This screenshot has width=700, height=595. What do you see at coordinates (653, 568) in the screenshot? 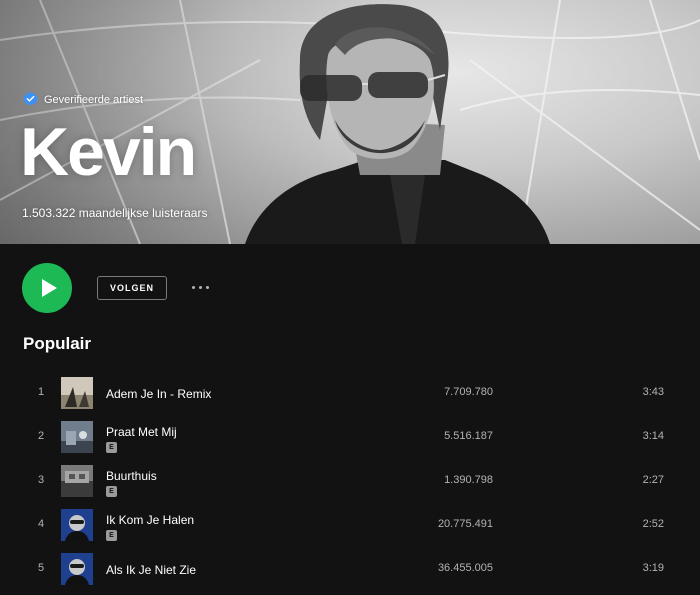
I see `track-duration: 3:19` at bounding box center [653, 568].